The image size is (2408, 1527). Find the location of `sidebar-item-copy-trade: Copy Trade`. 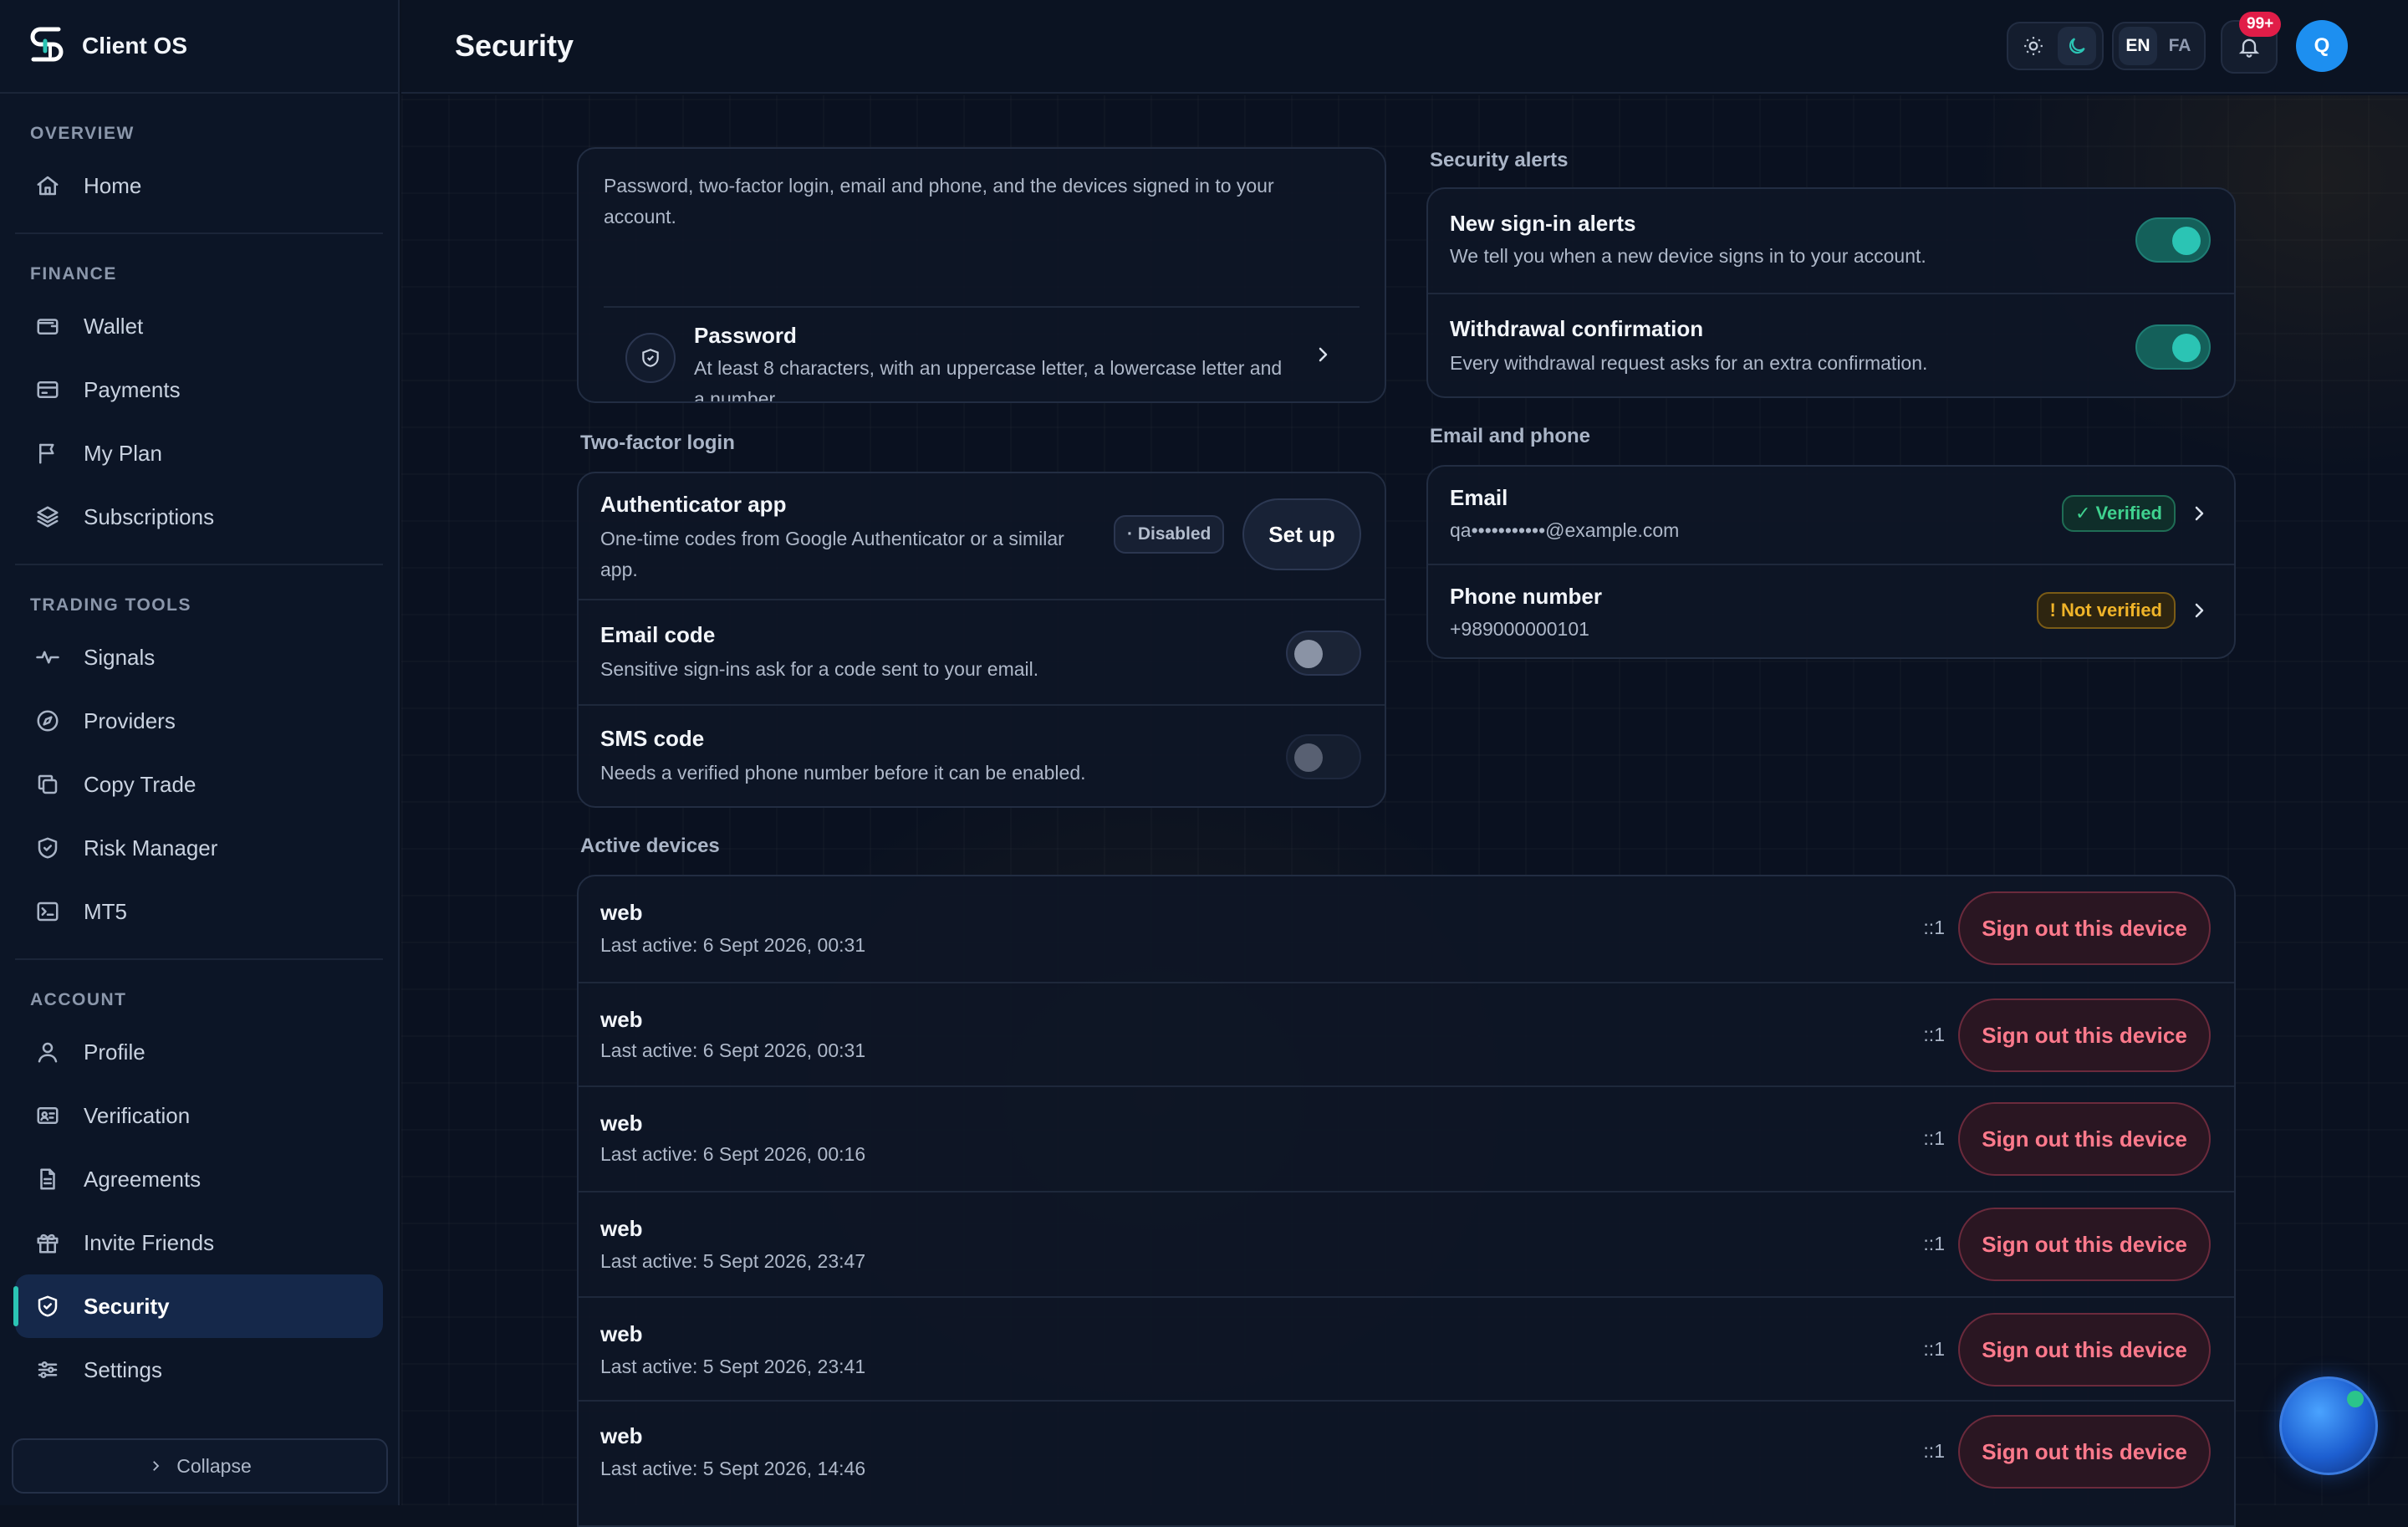

sidebar-item-copy-trade: Copy Trade is located at coordinates (199, 784).